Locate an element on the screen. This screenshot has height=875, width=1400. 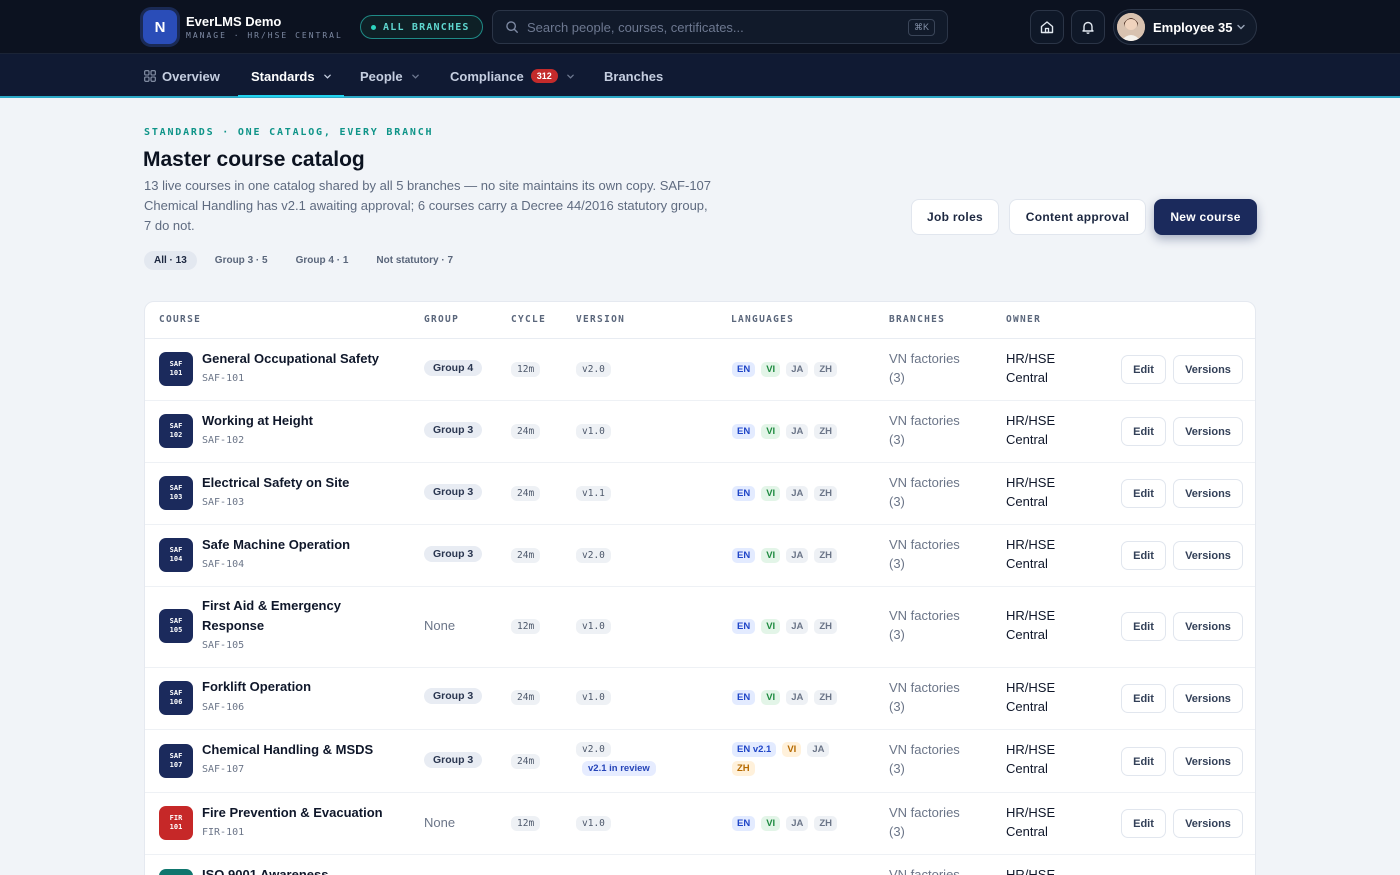
nav-overview: Overview is located at coordinates (182, 76).